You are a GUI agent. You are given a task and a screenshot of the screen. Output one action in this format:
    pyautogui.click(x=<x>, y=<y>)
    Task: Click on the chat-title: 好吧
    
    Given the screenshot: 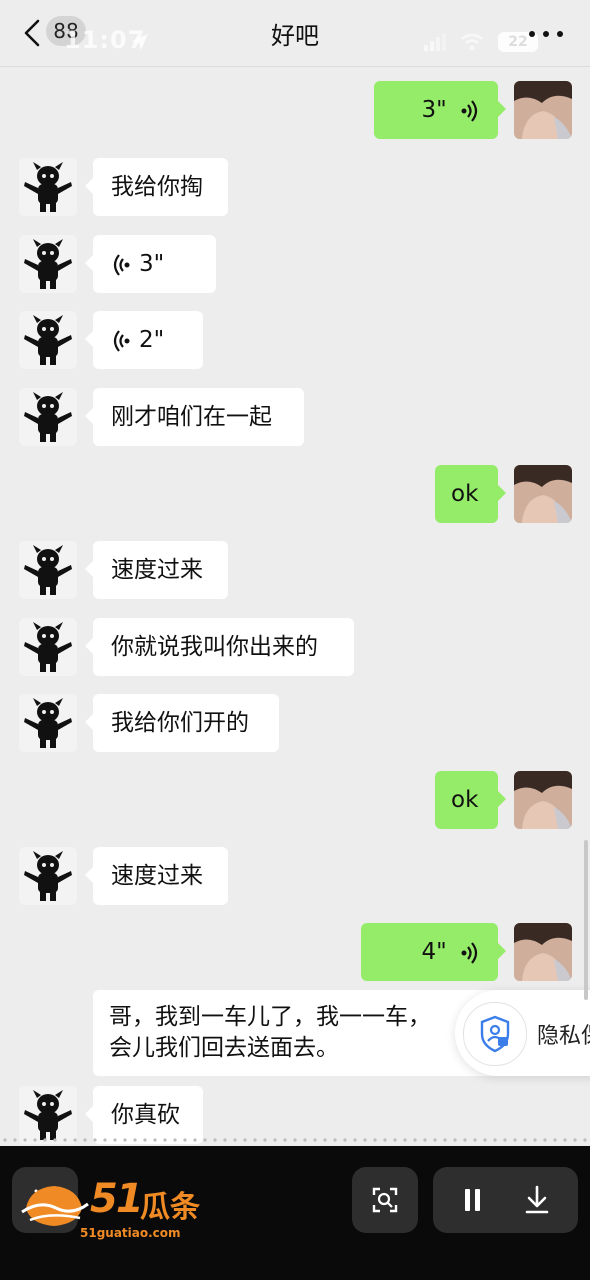 What is the action you would take?
    pyautogui.click(x=295, y=36)
    